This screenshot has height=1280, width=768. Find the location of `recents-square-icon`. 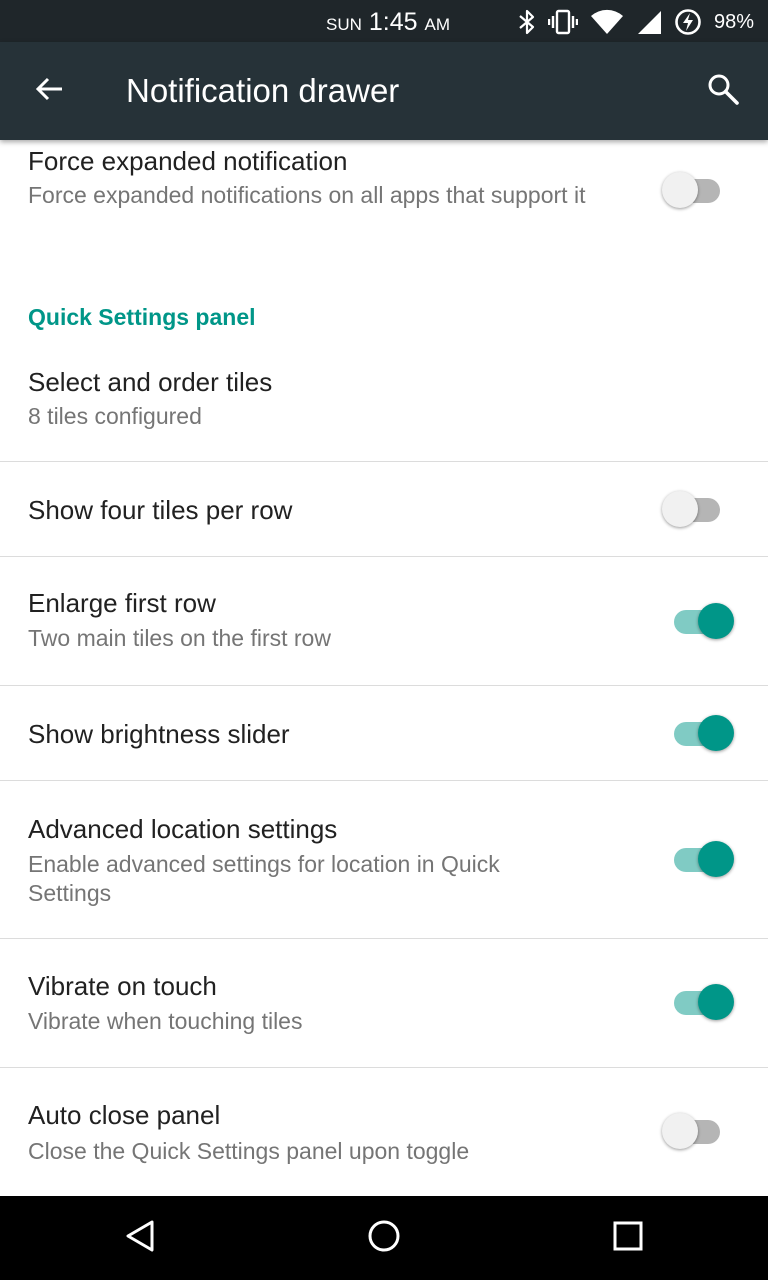

recents-square-icon is located at coordinates (628, 1238).